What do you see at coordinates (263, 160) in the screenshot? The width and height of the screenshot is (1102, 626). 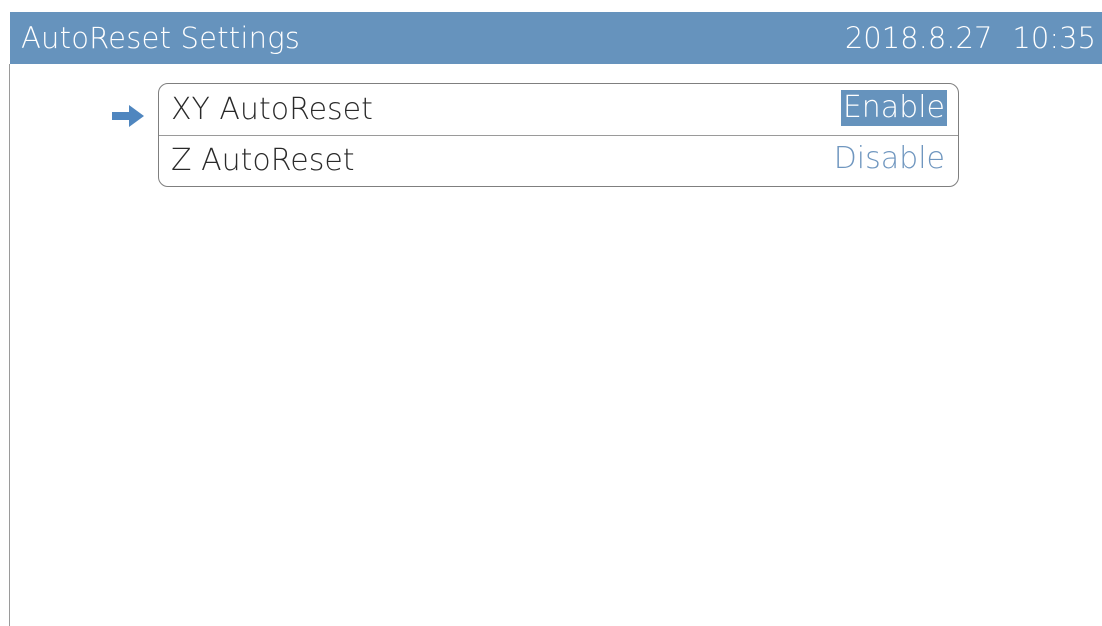 I see `setting-label-z-autoreset: Z AutoReset` at bounding box center [263, 160].